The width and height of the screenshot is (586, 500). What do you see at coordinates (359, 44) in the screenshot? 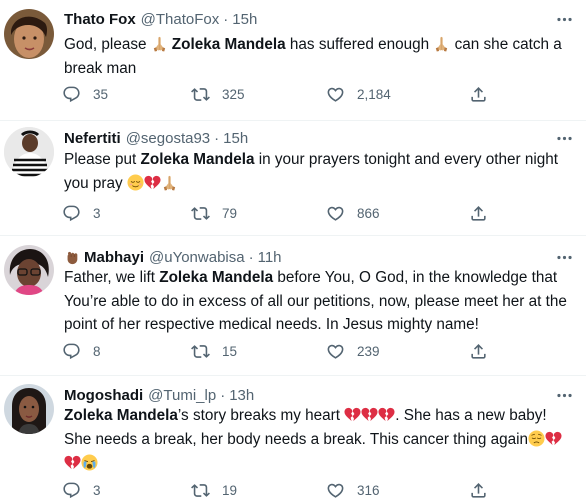
I see `text-segment: has suffered enough` at bounding box center [359, 44].